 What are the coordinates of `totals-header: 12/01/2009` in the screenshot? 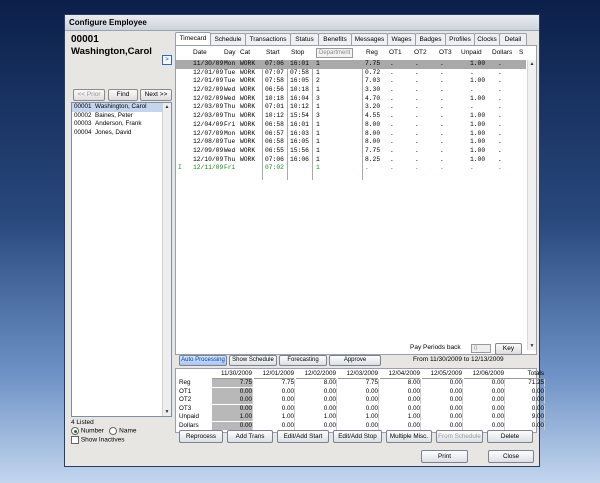 It's located at (274, 374).